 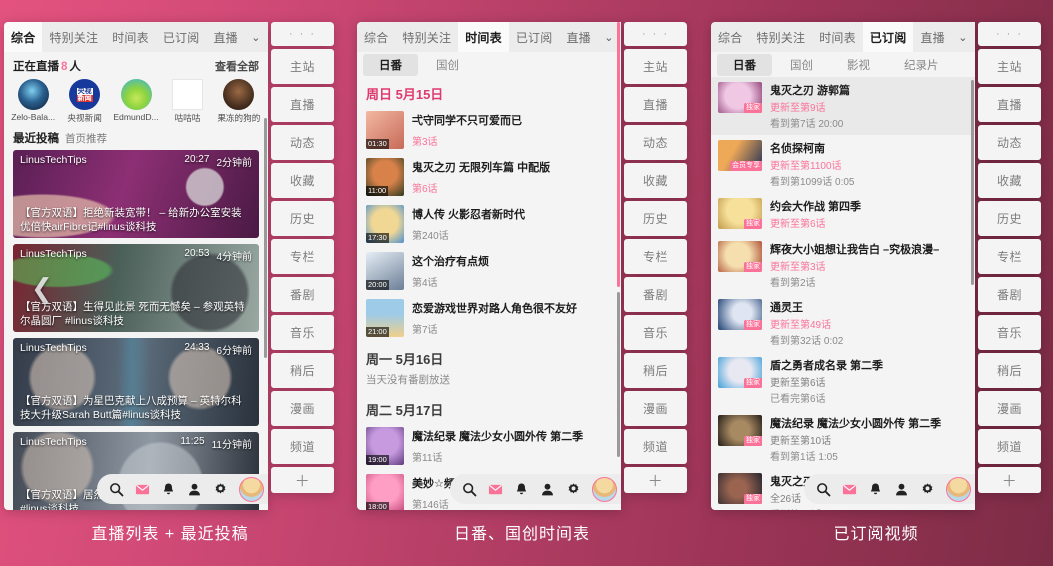 I want to click on timetable-item: 01:30 弌守同学不只可爱而已 第3话, so click(x=489, y=130).